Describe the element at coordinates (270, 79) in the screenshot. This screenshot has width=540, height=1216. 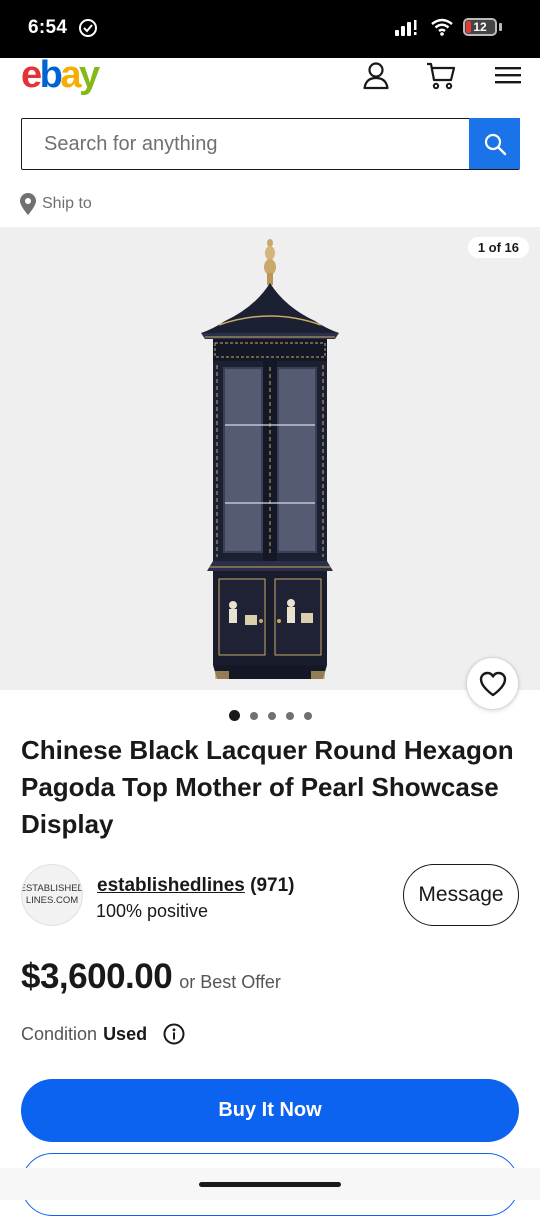
I see `app-header: ebay` at that location.